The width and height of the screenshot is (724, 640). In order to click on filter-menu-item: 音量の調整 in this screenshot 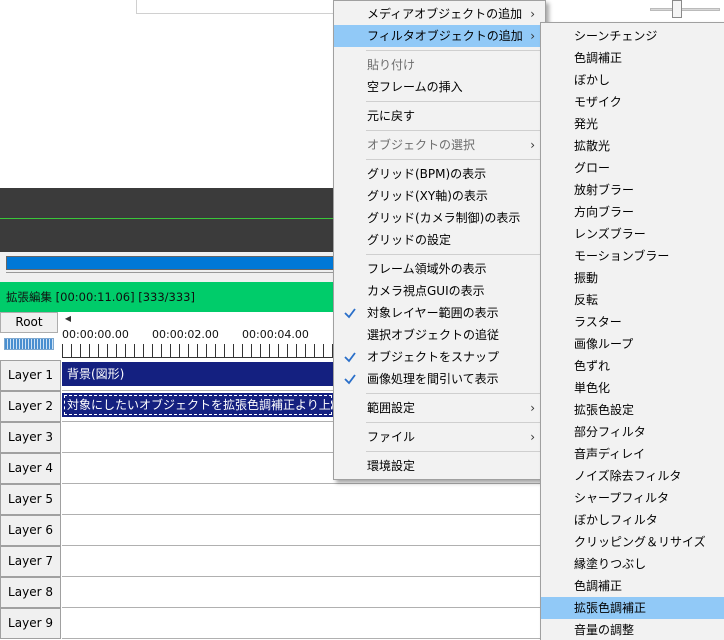, I will do `click(632, 629)`.